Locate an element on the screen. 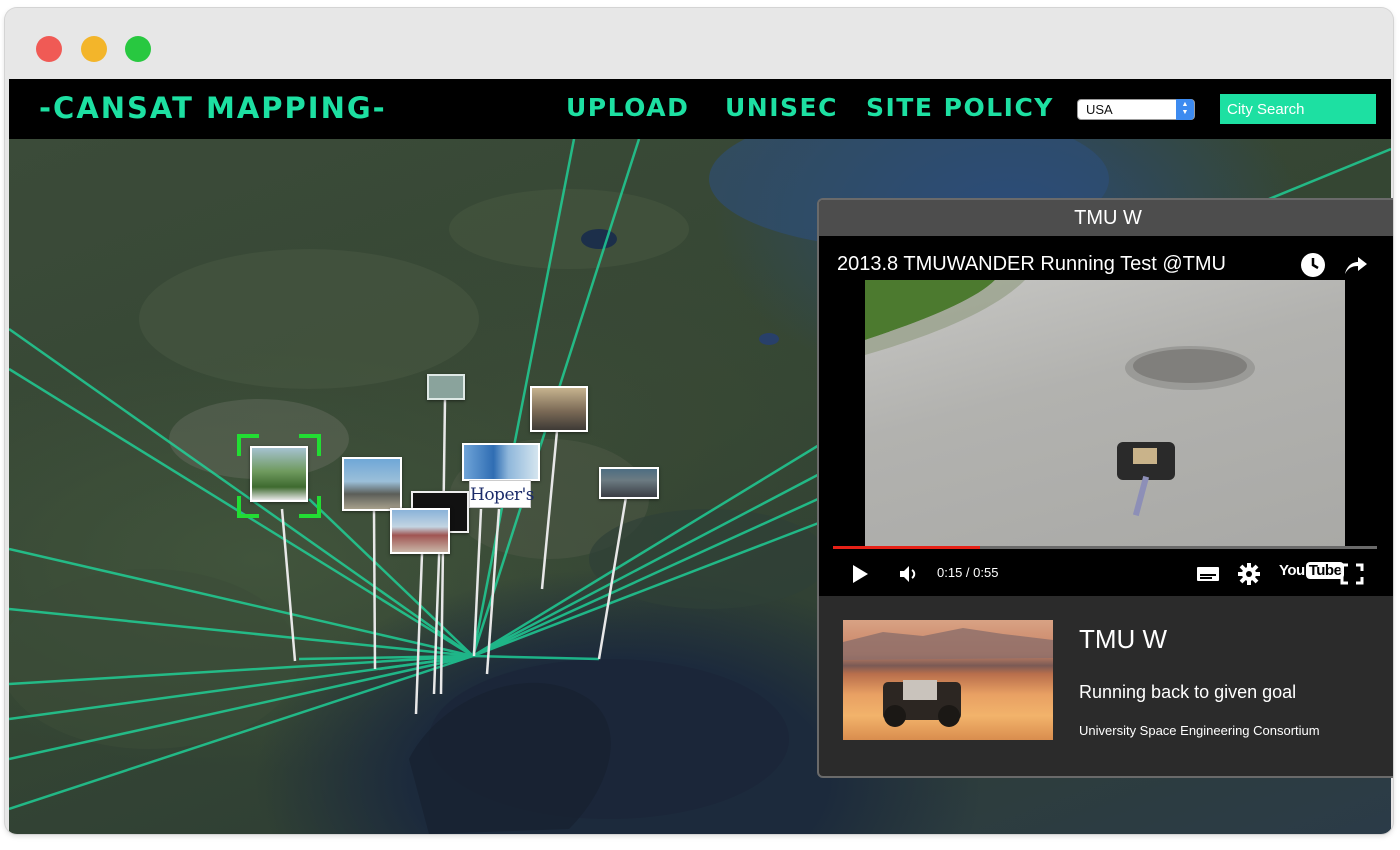  map-marker-photo-selected is located at coordinates (279, 474).